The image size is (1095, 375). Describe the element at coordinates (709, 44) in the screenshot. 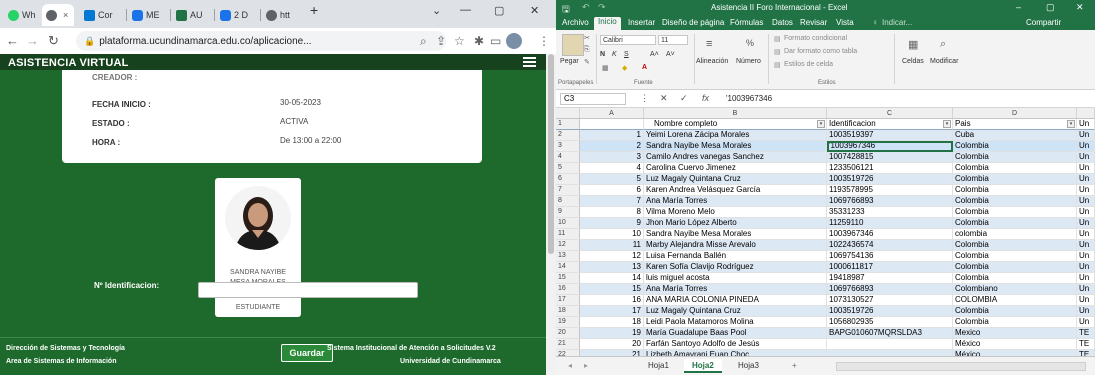

I see `alignment-icon: ≡` at that location.